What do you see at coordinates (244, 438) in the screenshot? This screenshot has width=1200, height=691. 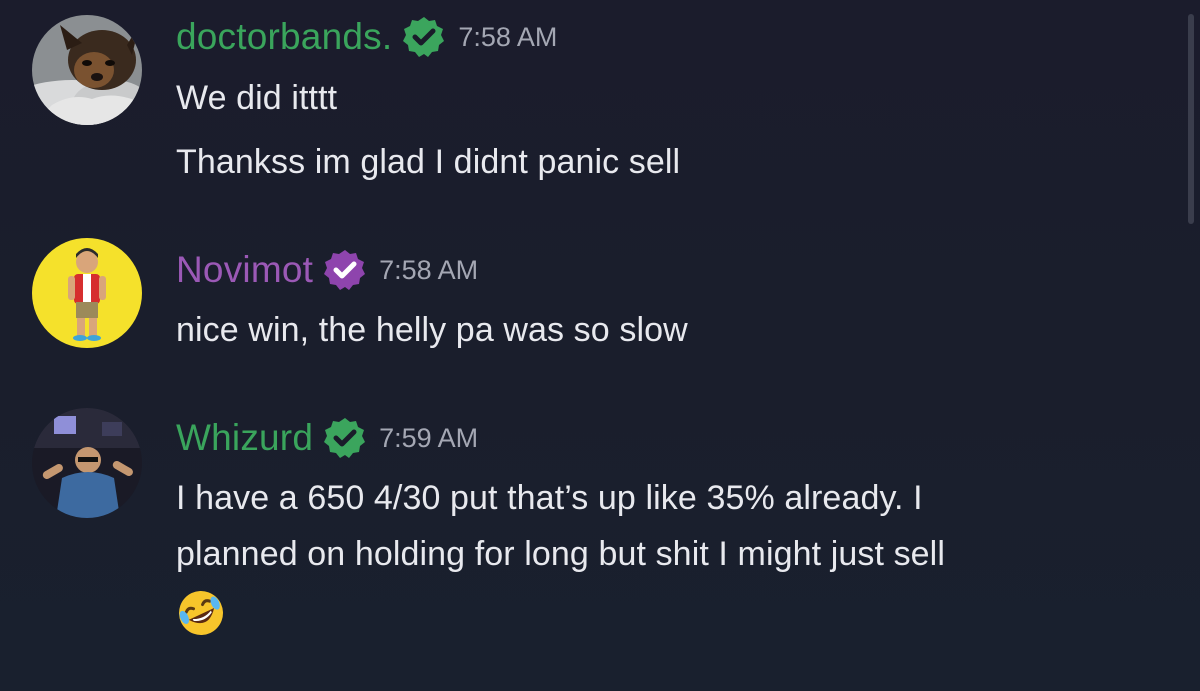 I see `username: Whizurd` at bounding box center [244, 438].